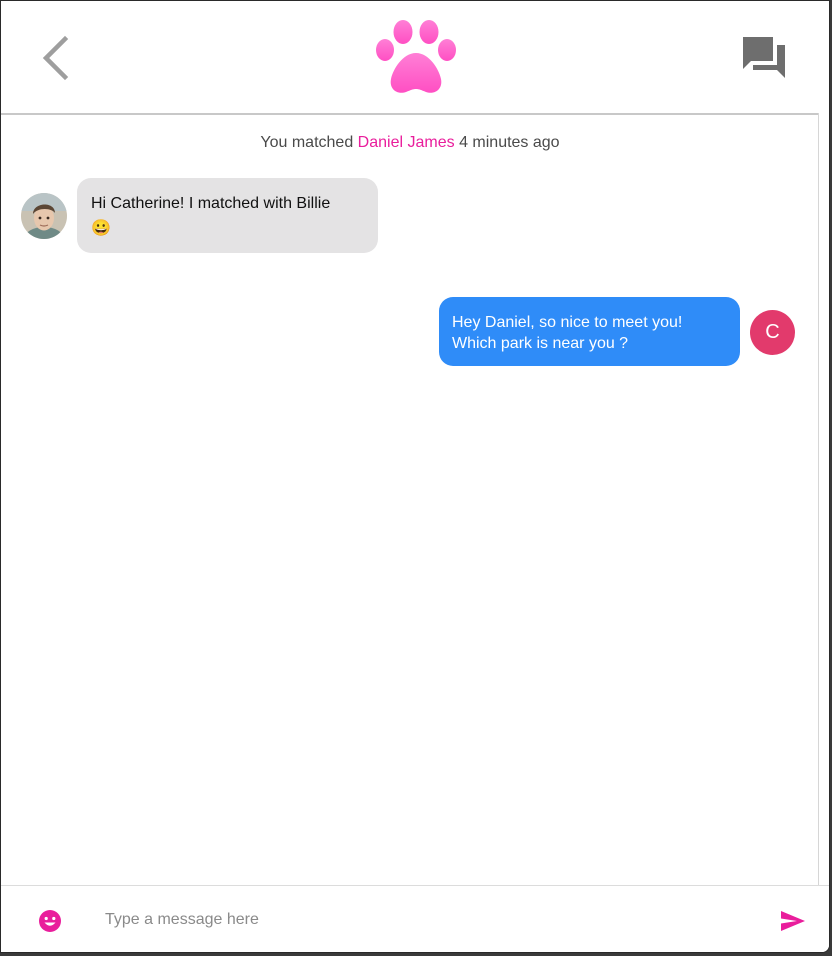  Describe the element at coordinates (772, 332) in the screenshot. I see `user-avatar: C` at that location.